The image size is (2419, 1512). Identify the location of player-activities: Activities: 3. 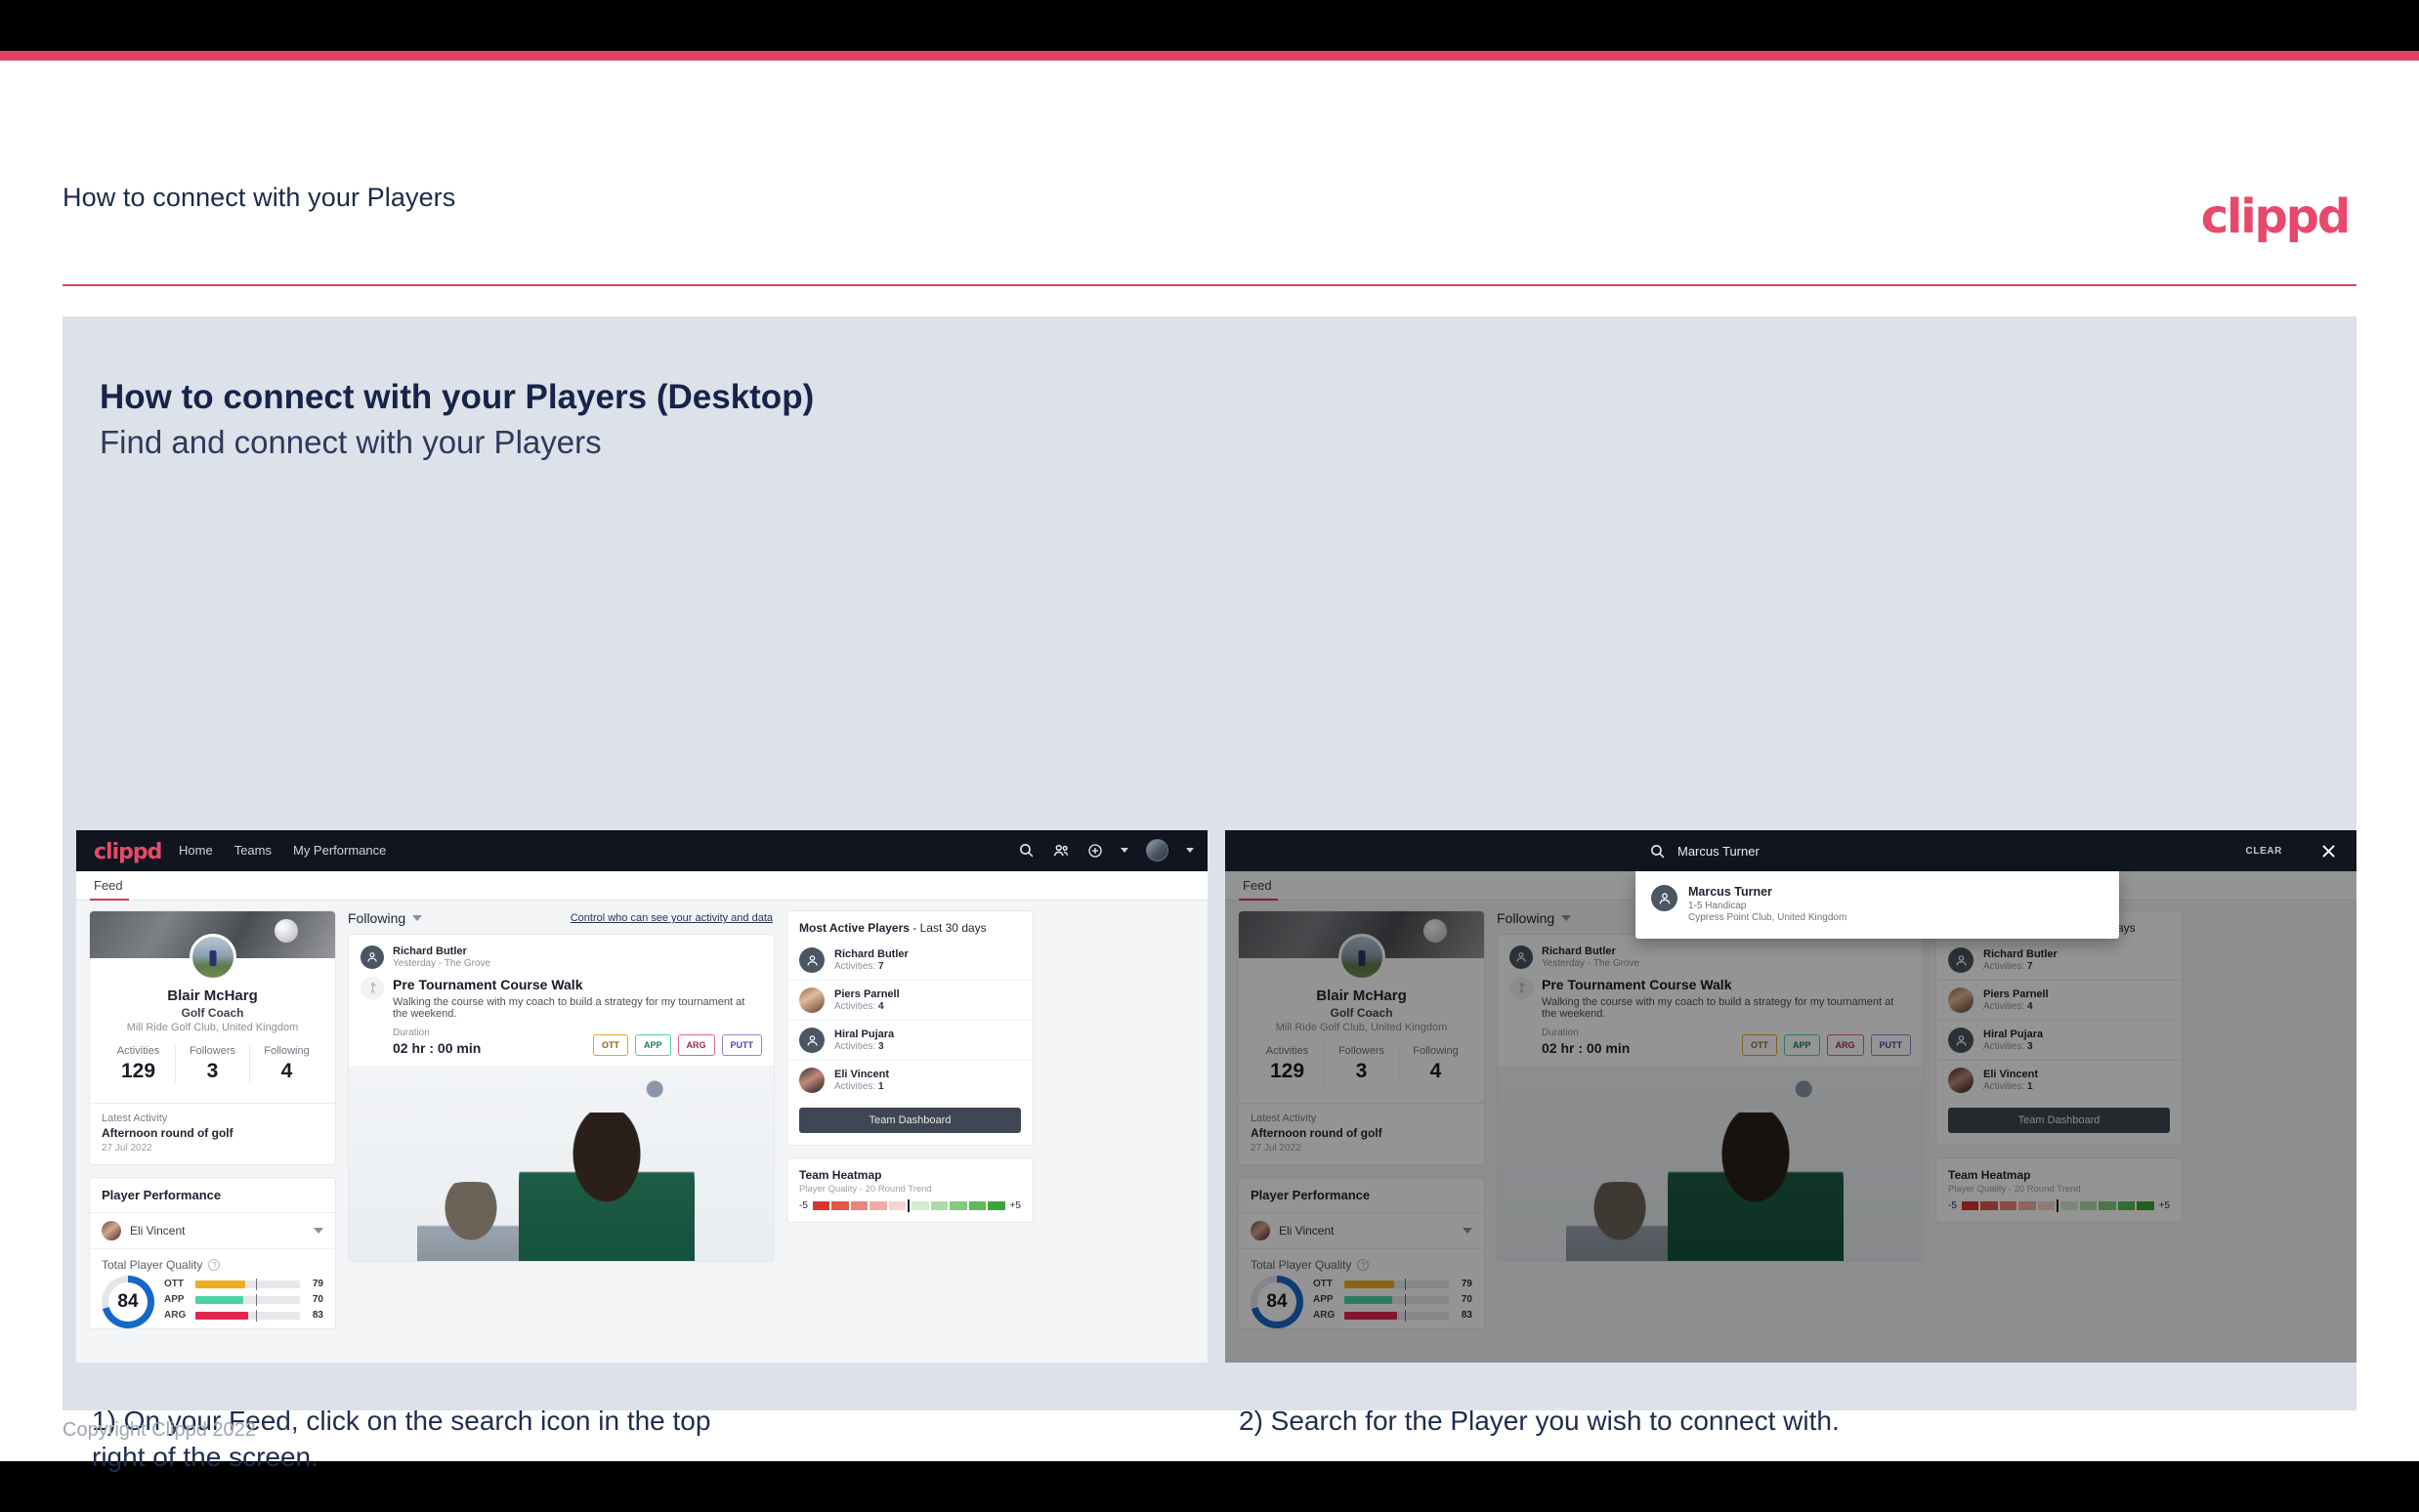
(859, 1046).